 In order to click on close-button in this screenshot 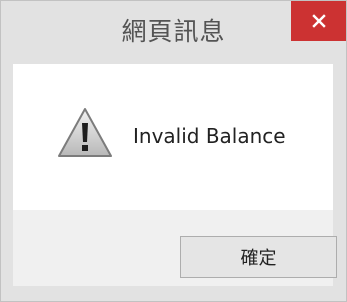, I will do `click(318, 21)`.